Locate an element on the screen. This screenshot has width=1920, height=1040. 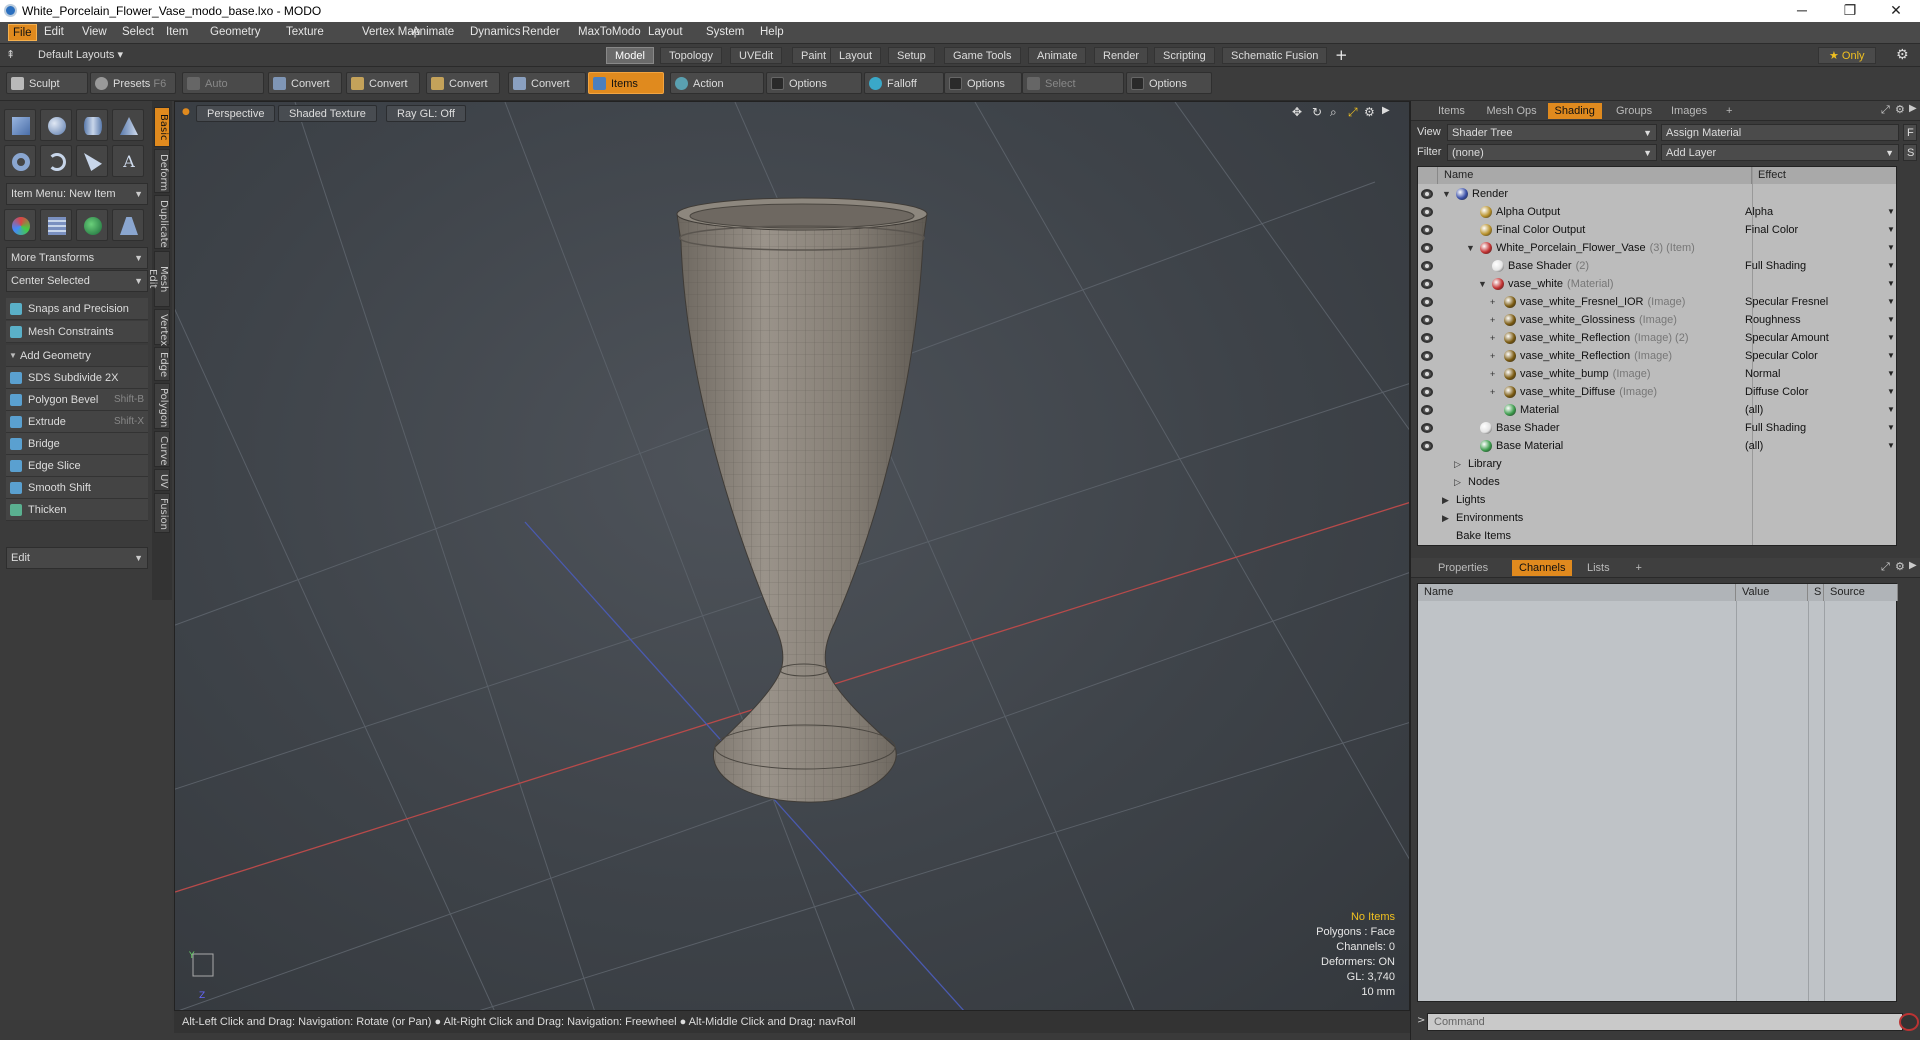
falloff-options-button: Options is located at coordinates (983, 83).